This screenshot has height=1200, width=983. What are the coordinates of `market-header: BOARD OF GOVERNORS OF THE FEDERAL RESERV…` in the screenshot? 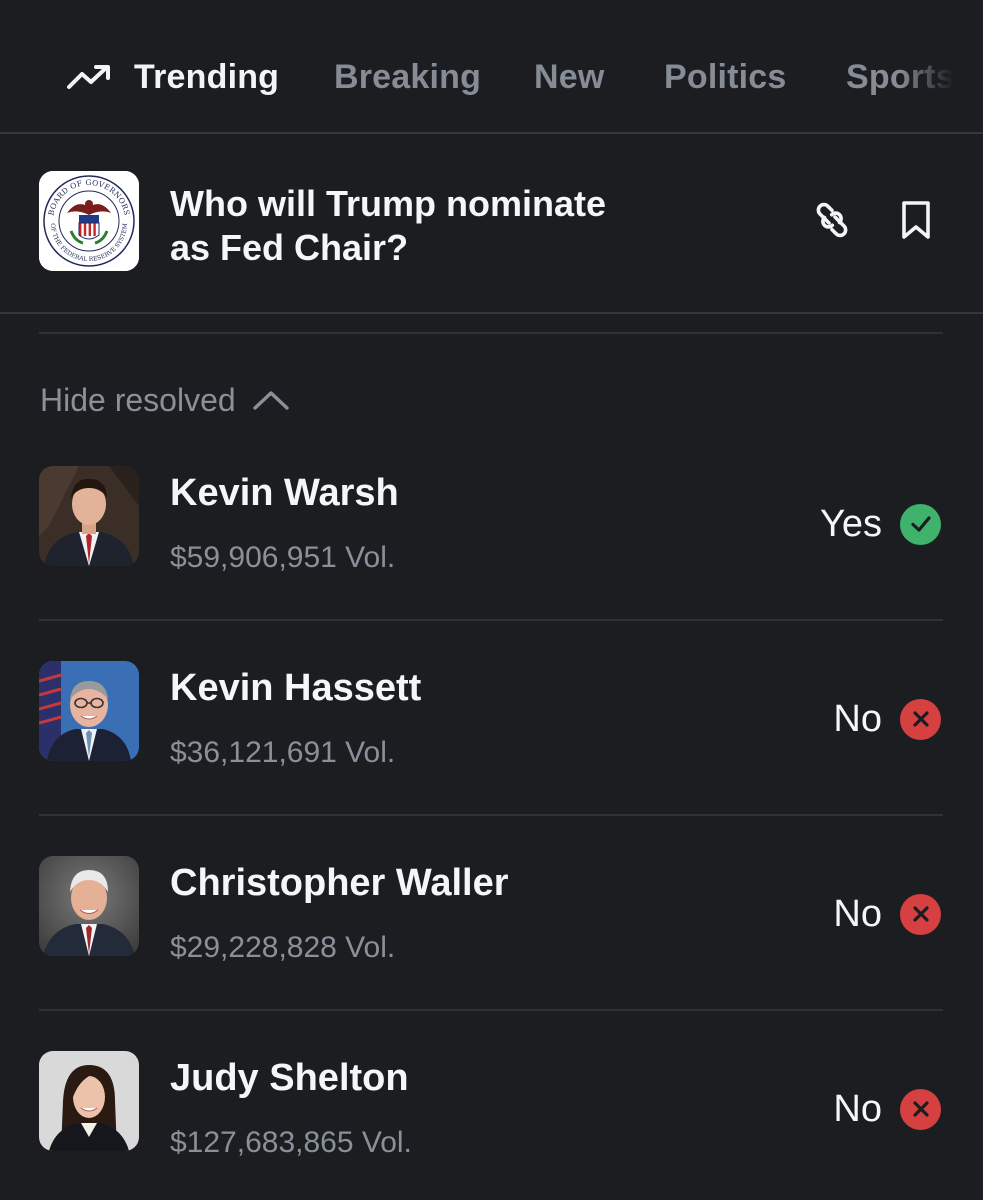 It's located at (491, 225).